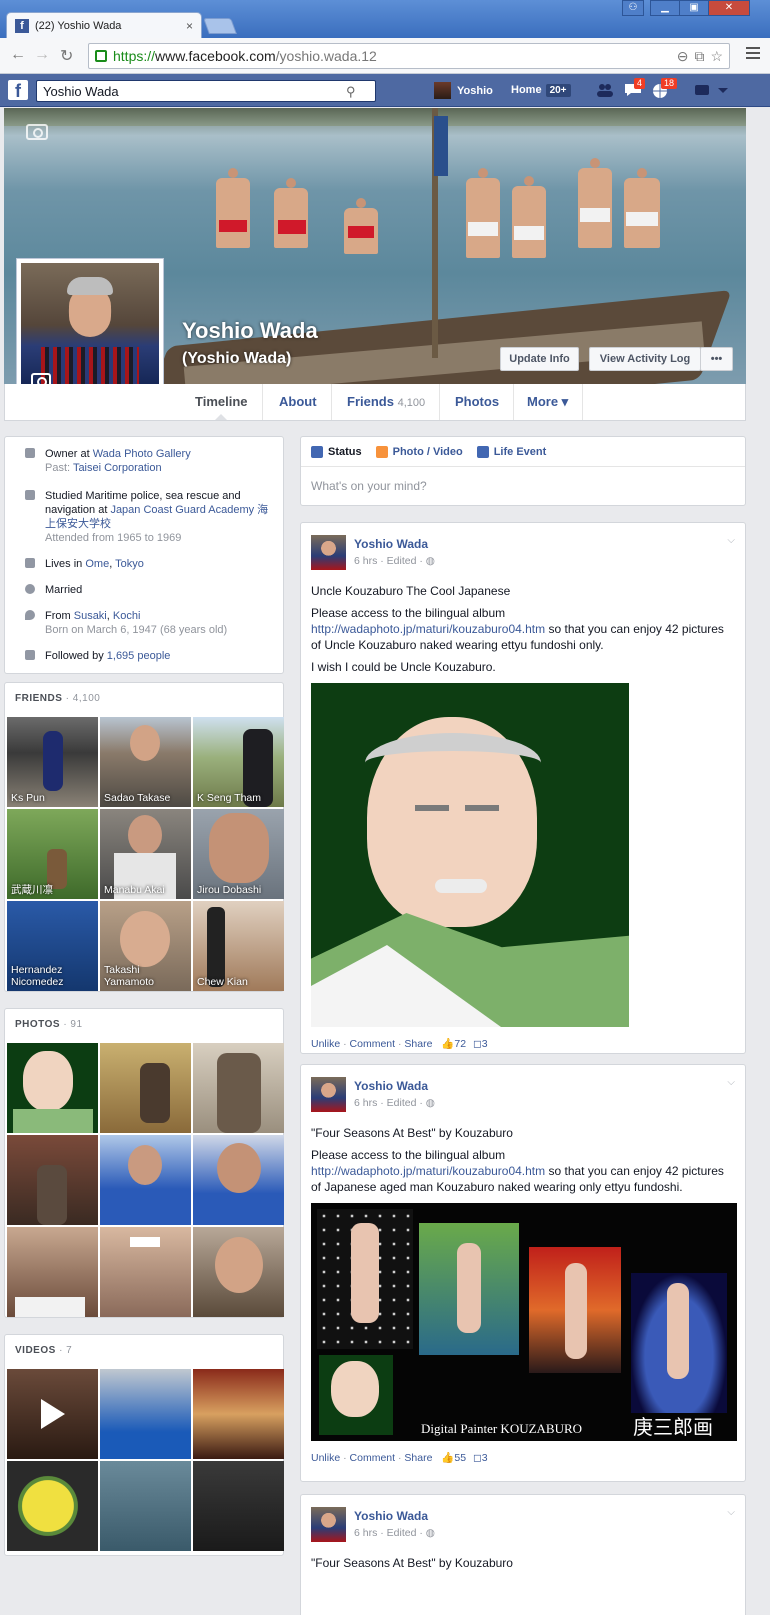 This screenshot has width=770, height=1615. What do you see at coordinates (206, 91) in the screenshot?
I see `facebook-search-input: Yoshio Wada` at bounding box center [206, 91].